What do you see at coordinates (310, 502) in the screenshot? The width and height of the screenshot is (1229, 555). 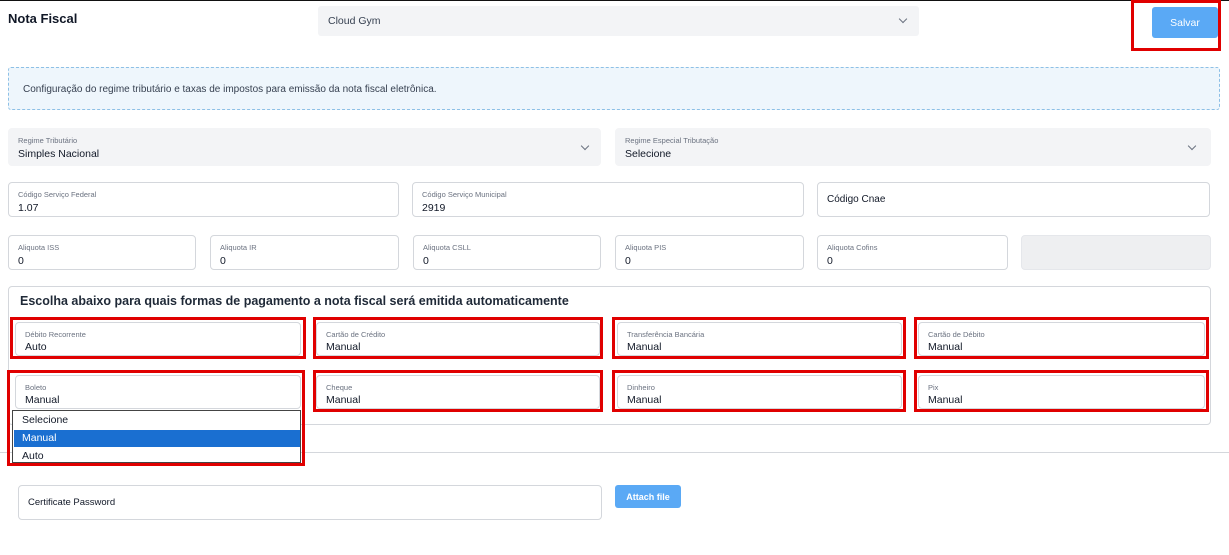 I see `certificate-password-input: Certificate Password` at bounding box center [310, 502].